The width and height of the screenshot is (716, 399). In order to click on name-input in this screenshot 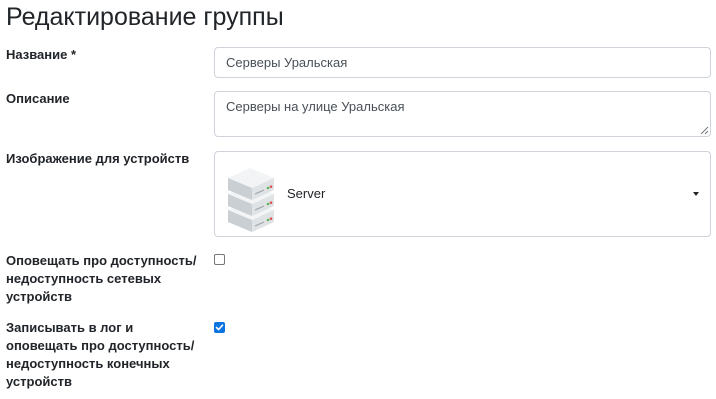, I will do `click(462, 62)`.